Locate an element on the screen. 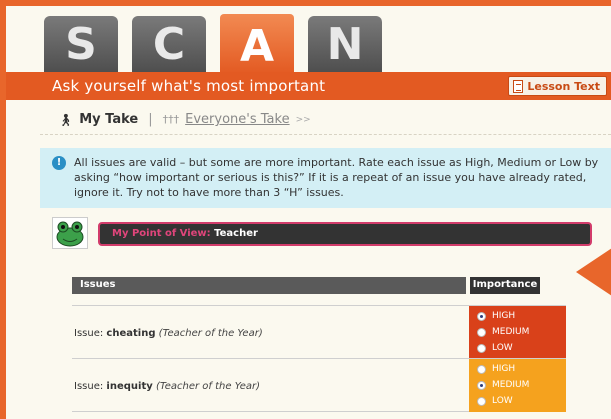 This screenshot has height=419, width=611. document-icon is located at coordinates (518, 86).